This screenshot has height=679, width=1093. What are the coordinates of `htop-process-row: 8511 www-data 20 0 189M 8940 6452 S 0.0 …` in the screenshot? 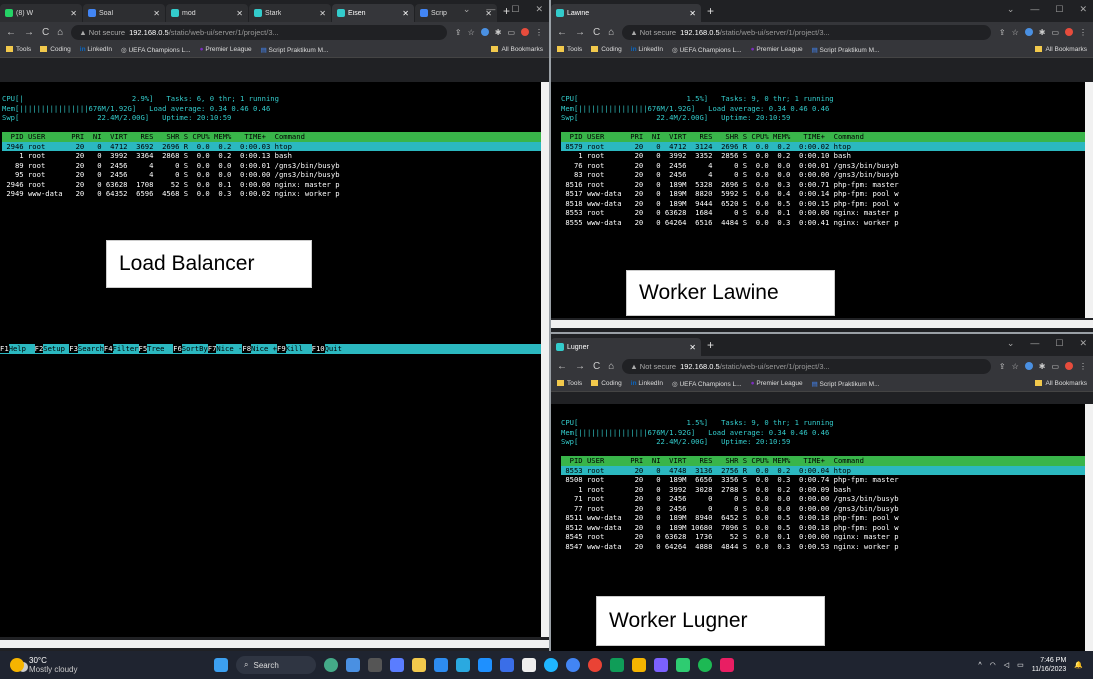 It's located at (823, 518).